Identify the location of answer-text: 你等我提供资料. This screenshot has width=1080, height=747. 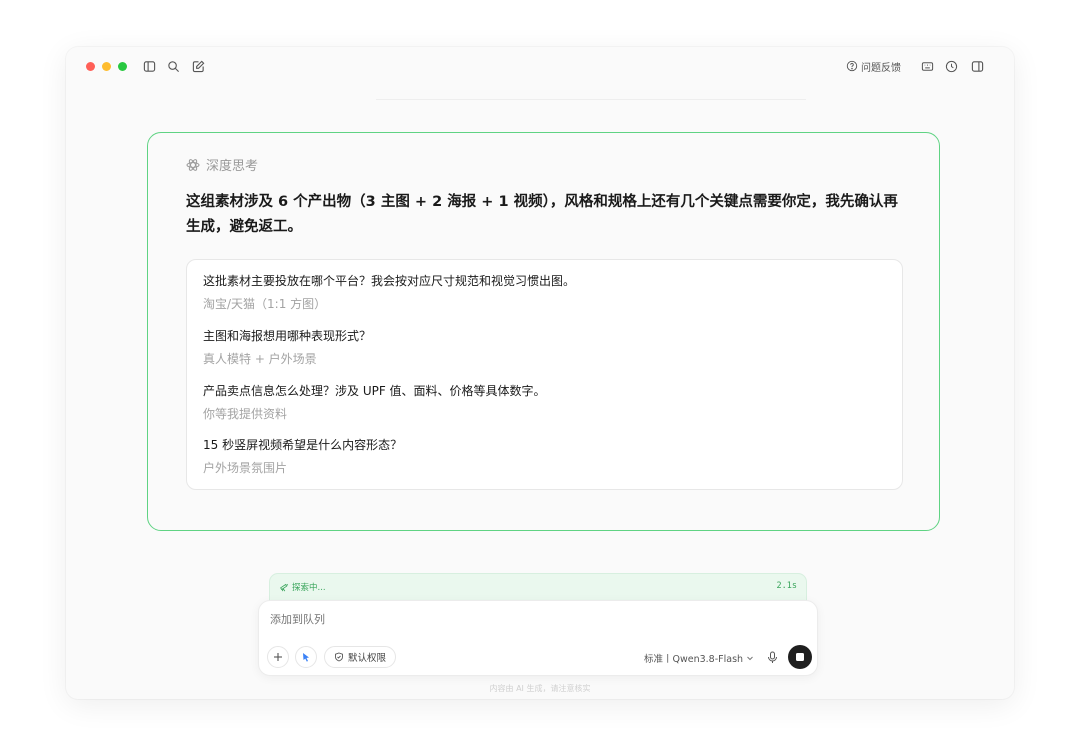
(245, 414).